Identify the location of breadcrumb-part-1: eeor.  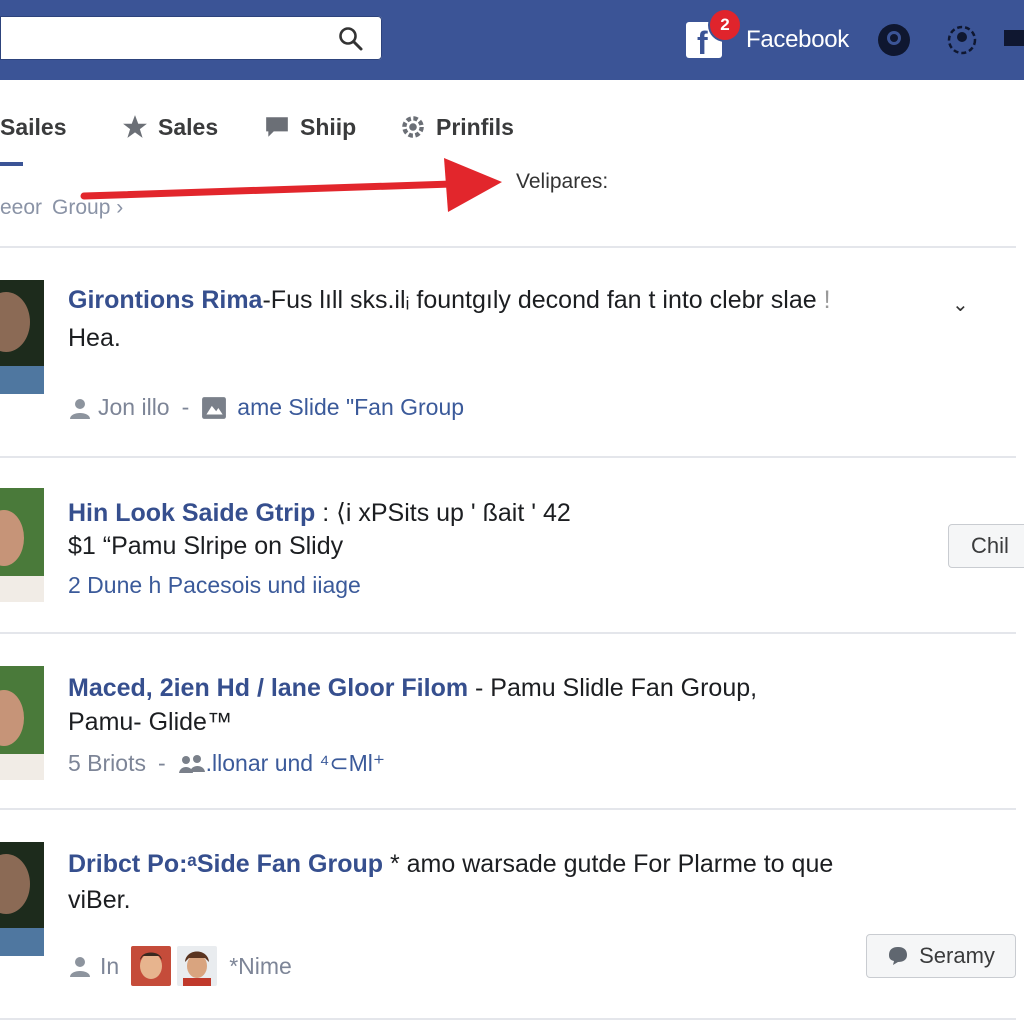
(21, 207).